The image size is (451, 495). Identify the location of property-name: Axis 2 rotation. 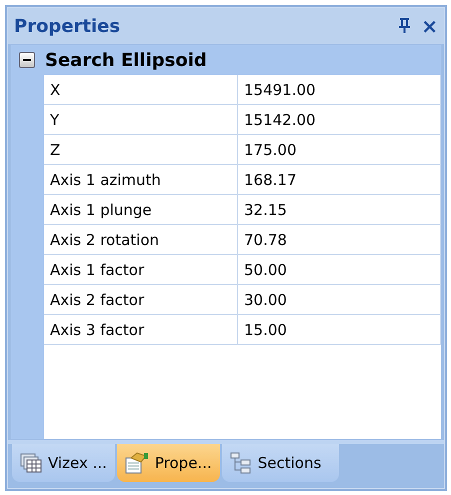
(141, 240).